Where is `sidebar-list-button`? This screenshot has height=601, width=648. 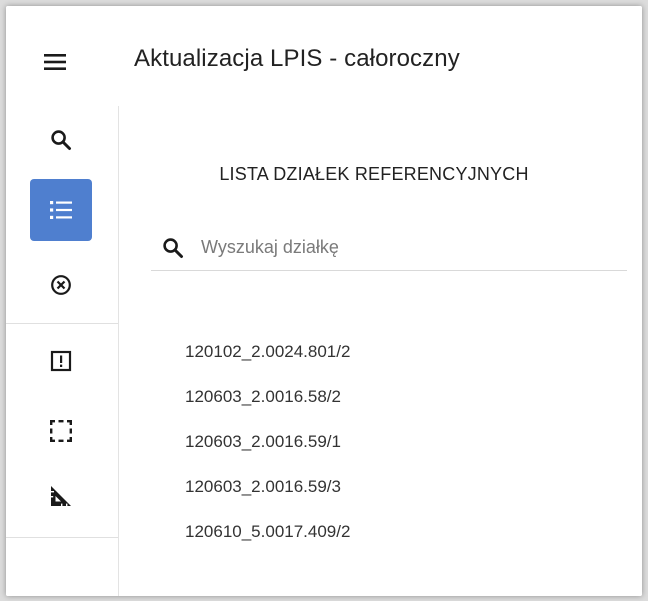
sidebar-list-button is located at coordinates (61, 210).